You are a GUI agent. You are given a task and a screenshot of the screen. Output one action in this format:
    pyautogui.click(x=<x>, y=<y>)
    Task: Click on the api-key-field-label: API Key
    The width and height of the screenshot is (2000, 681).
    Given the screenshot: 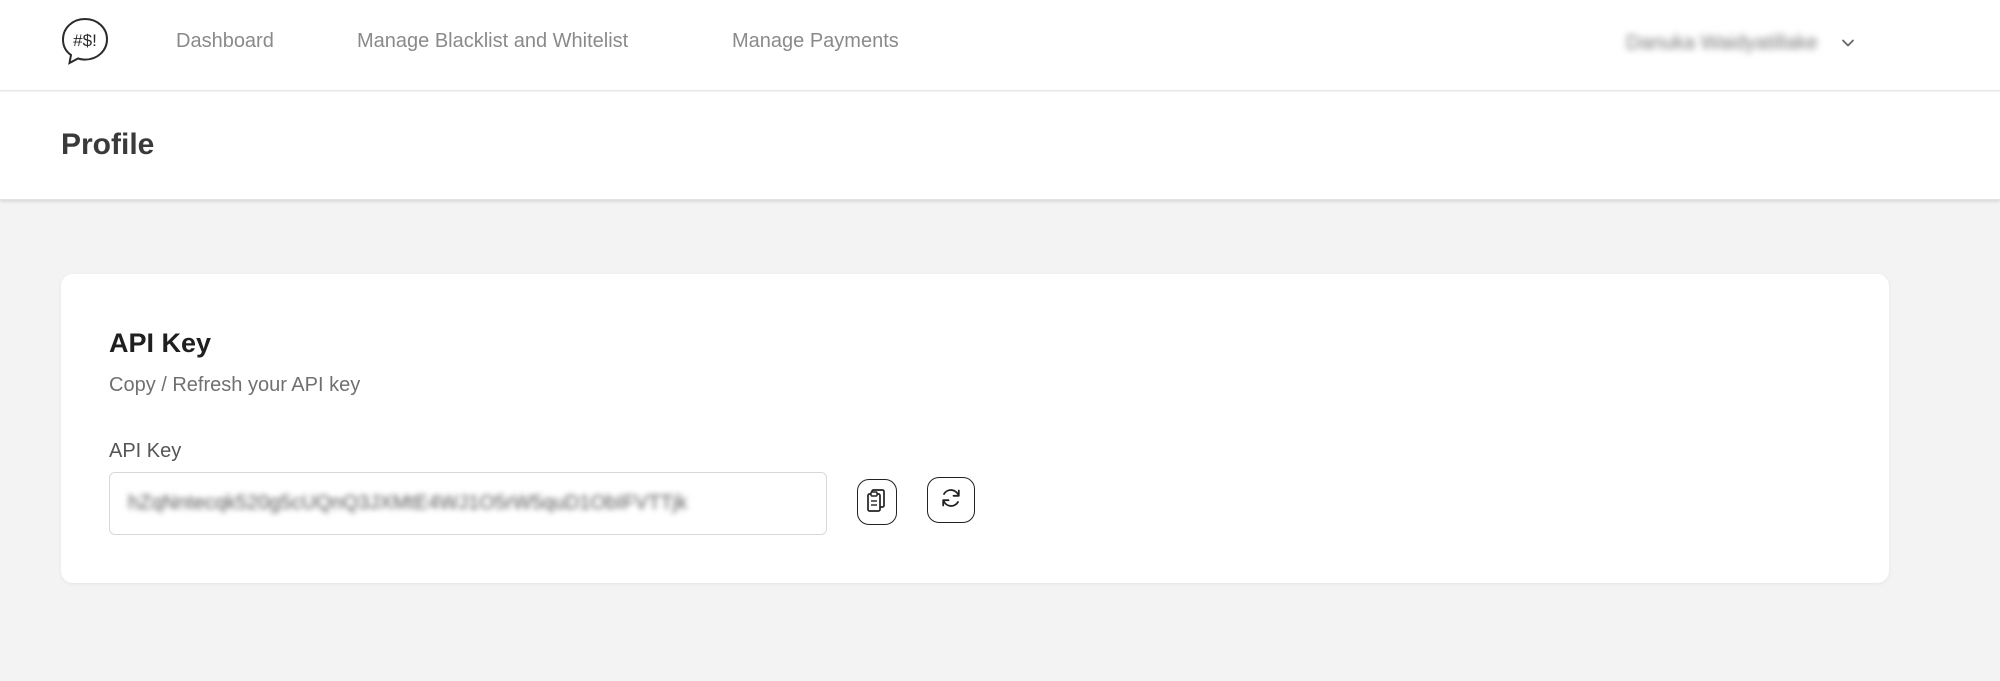 What is the action you would take?
    pyautogui.click(x=145, y=451)
    